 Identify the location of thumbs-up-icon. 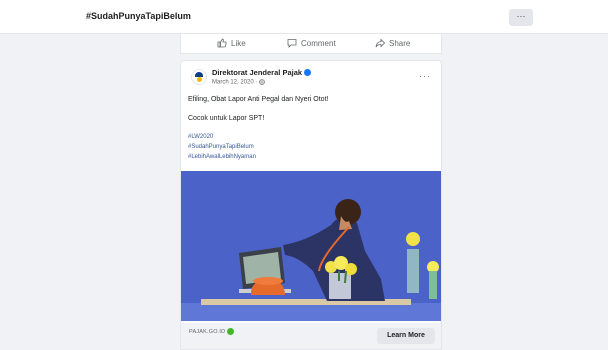
(222, 43).